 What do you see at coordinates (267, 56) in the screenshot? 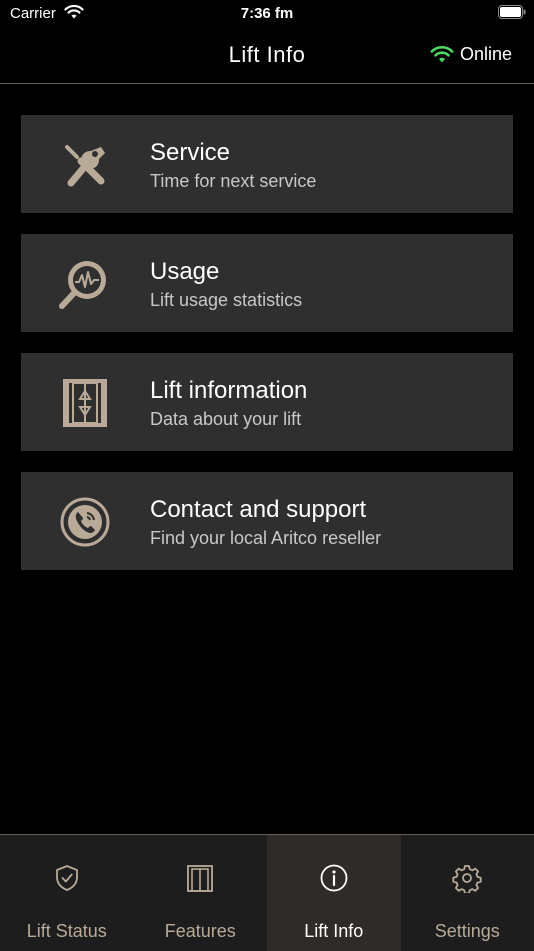
I see `navigation-bar: Lift Info Online` at bounding box center [267, 56].